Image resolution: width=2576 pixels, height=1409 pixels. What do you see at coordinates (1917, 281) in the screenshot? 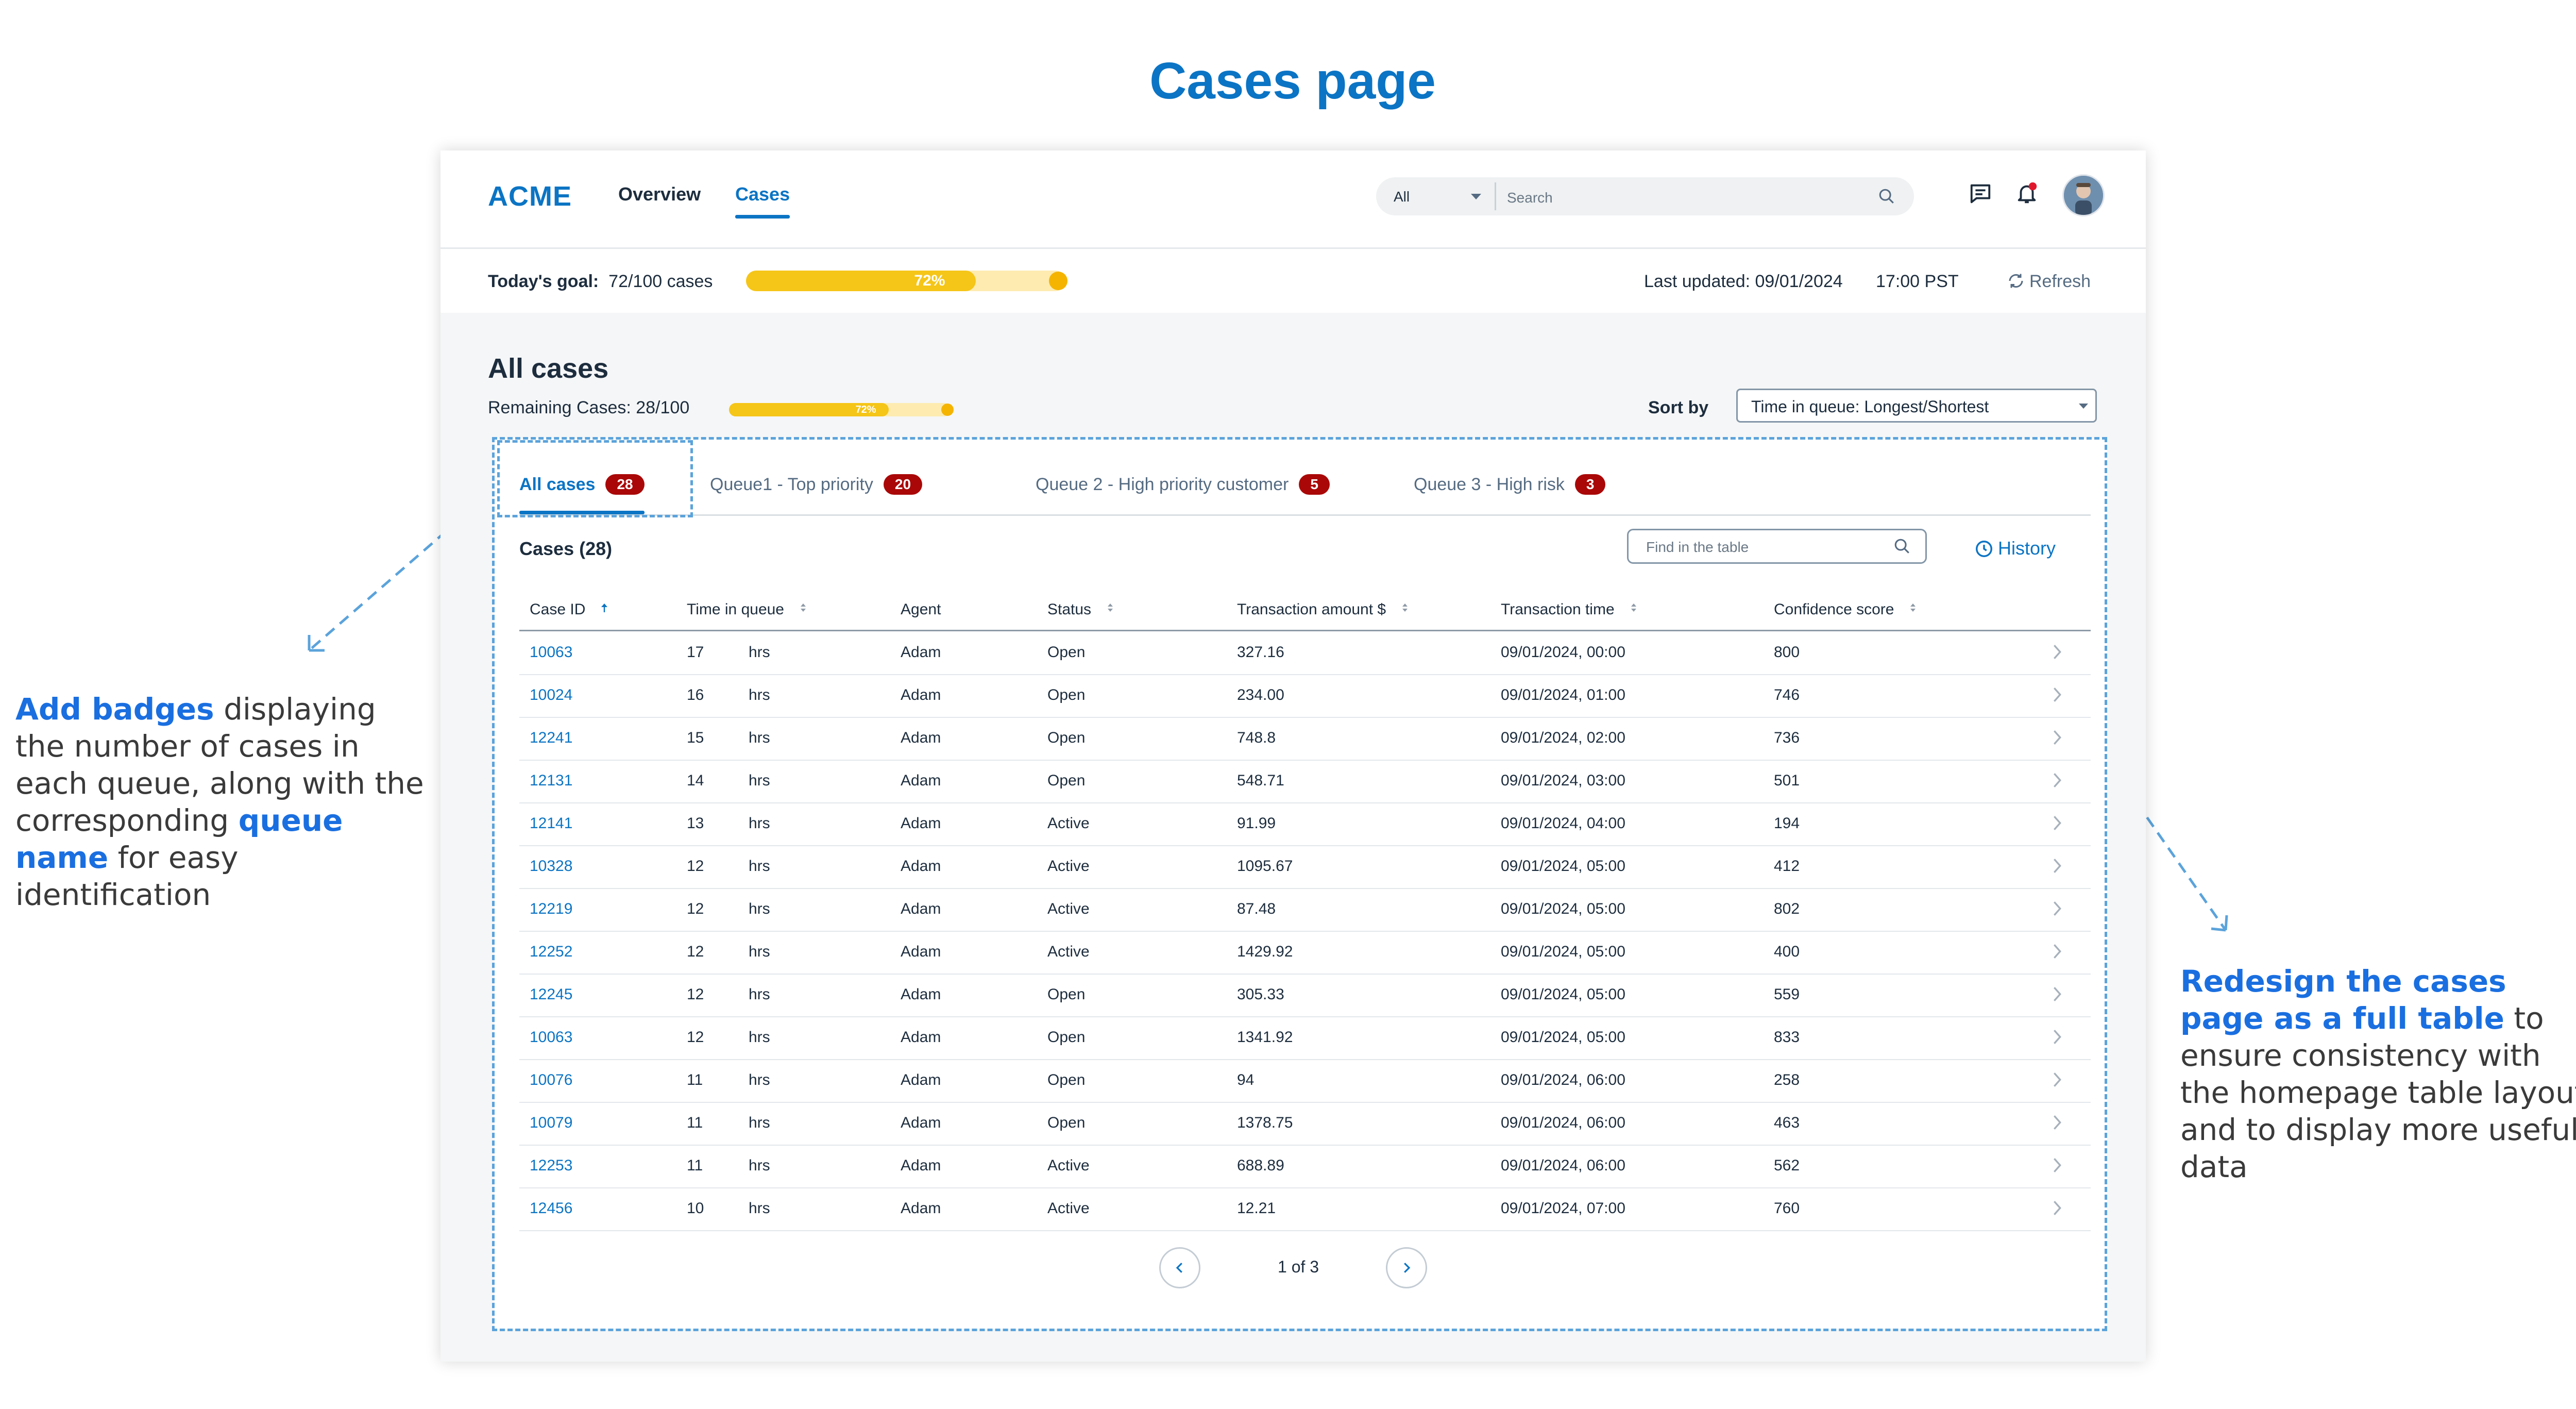
I see `last-updated-time: 17:00 PST` at bounding box center [1917, 281].